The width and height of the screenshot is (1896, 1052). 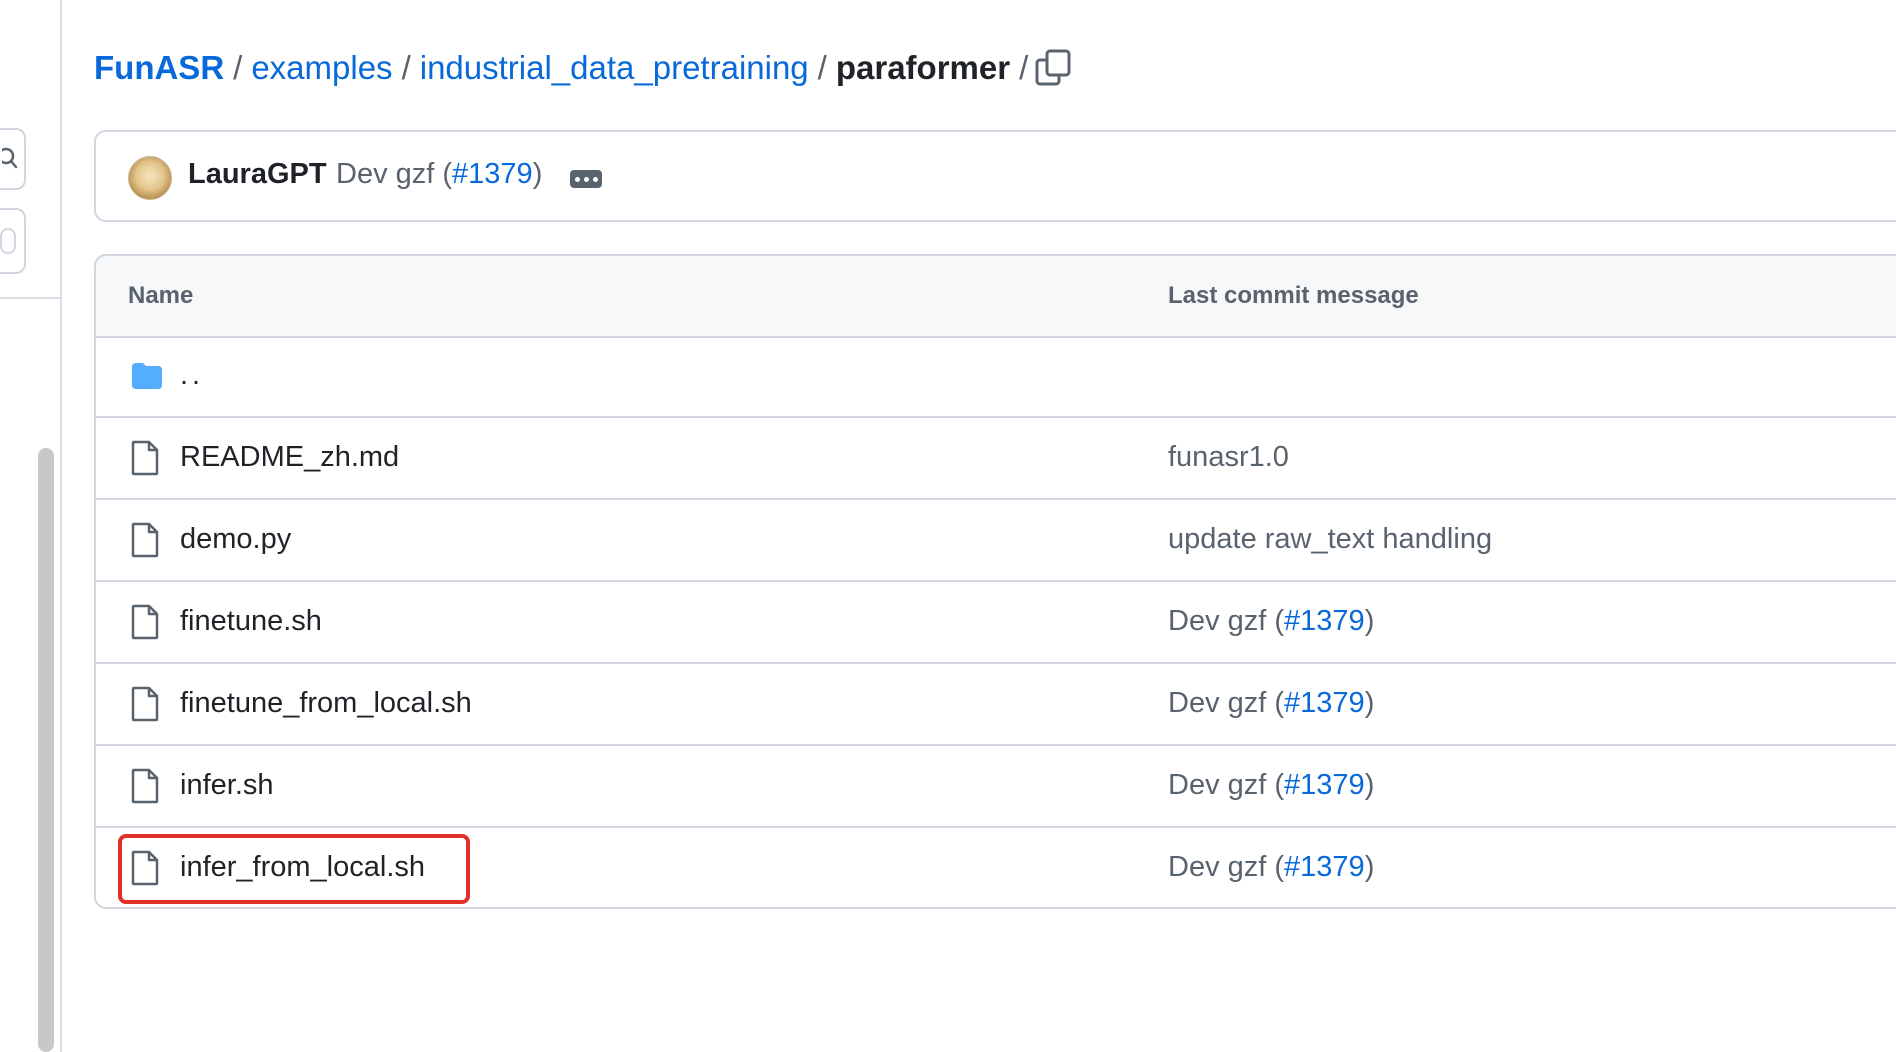 What do you see at coordinates (995, 176) in the screenshot?
I see `latest-commit-box: LauraGPT Dev gzf (#1379)` at bounding box center [995, 176].